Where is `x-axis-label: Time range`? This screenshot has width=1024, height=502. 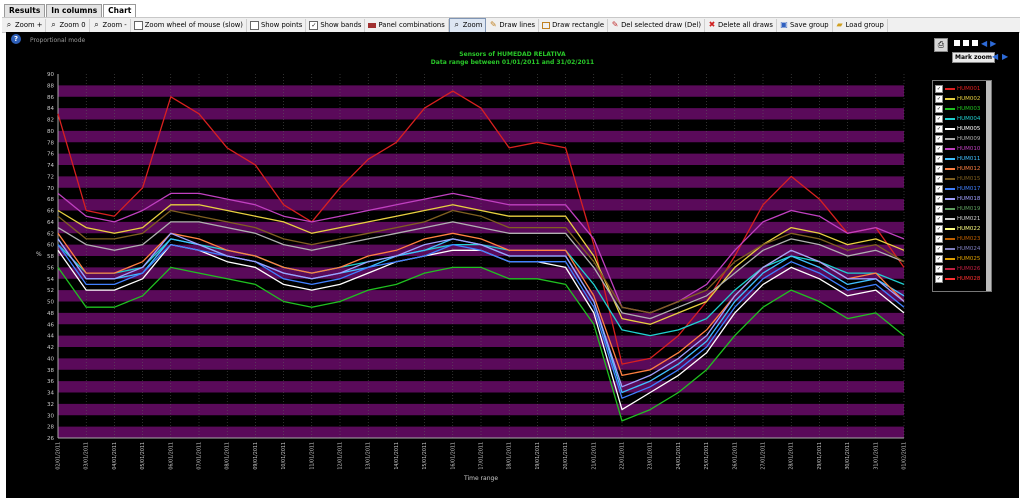 x-axis-label: Time range is located at coordinates (480, 478).